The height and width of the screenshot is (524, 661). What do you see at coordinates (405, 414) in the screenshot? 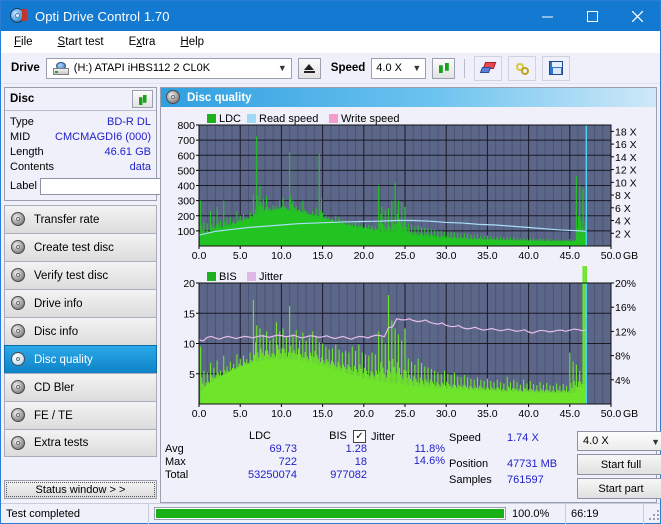
I see `svg-text: 25.0` at bounding box center [405, 414].